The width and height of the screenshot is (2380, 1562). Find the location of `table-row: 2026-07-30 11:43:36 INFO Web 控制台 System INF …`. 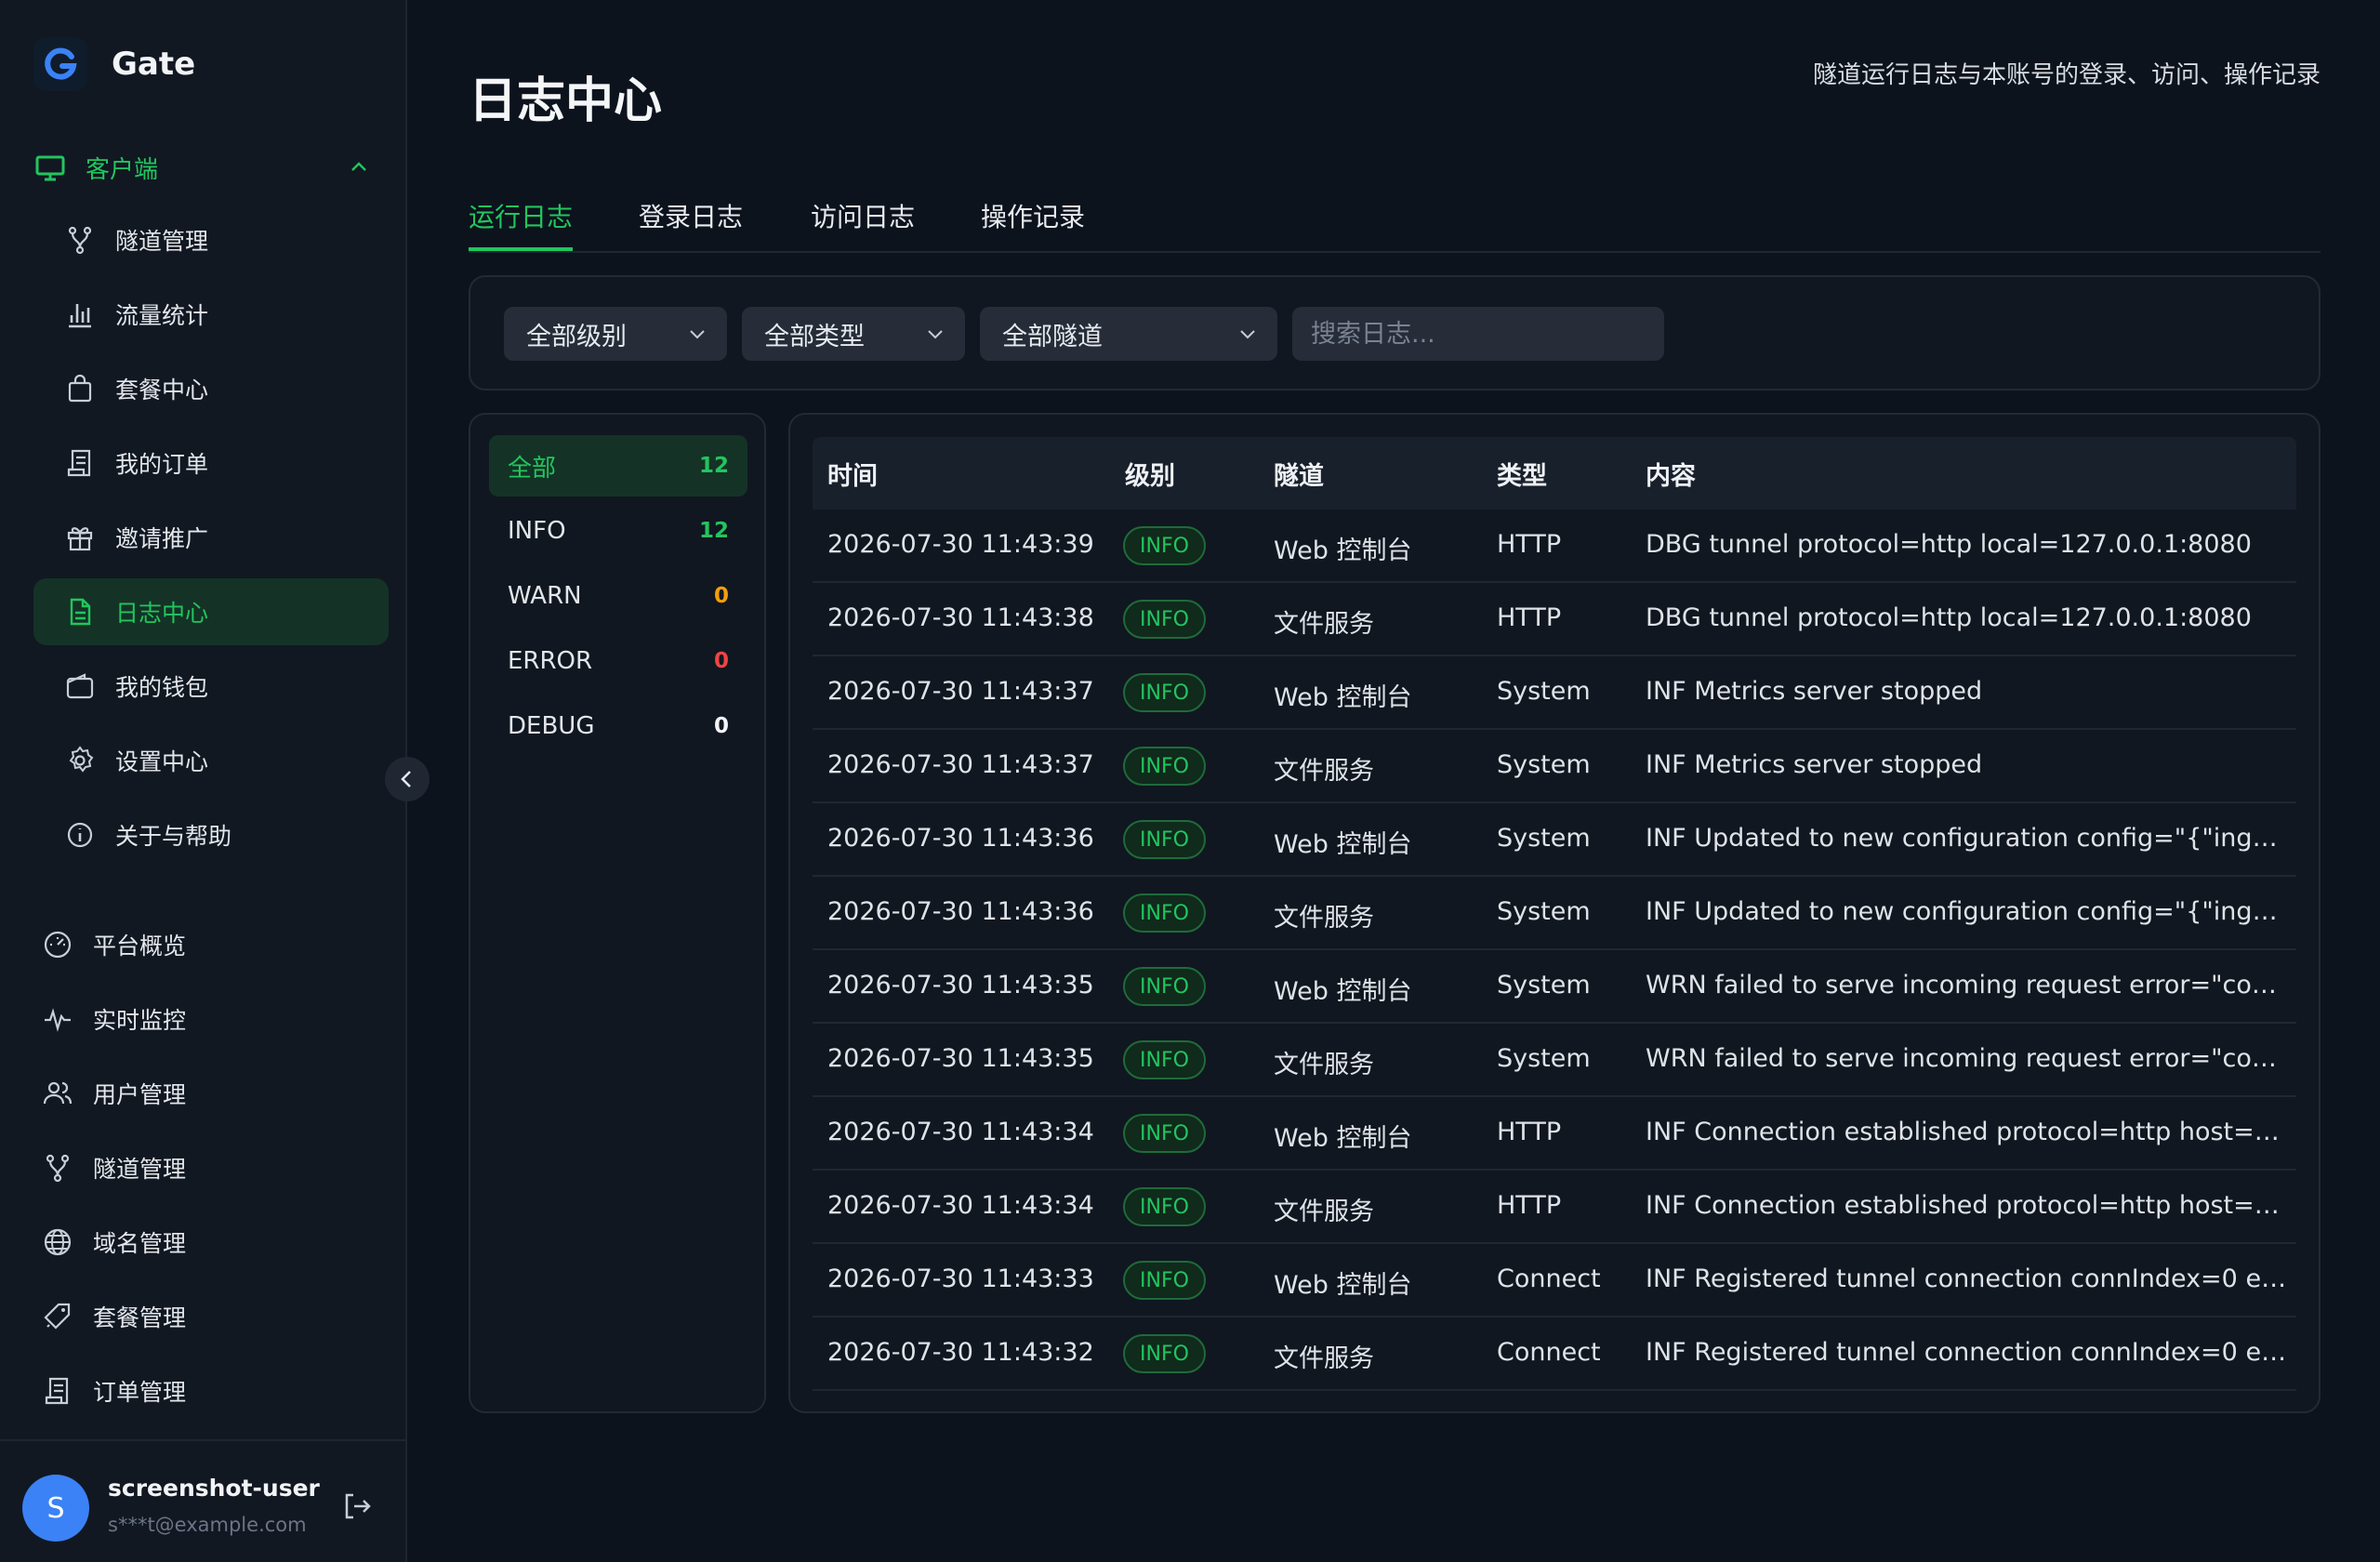

table-row: 2026-07-30 11:43:36 INFO Web 控制台 System INF … is located at coordinates (1554, 840).